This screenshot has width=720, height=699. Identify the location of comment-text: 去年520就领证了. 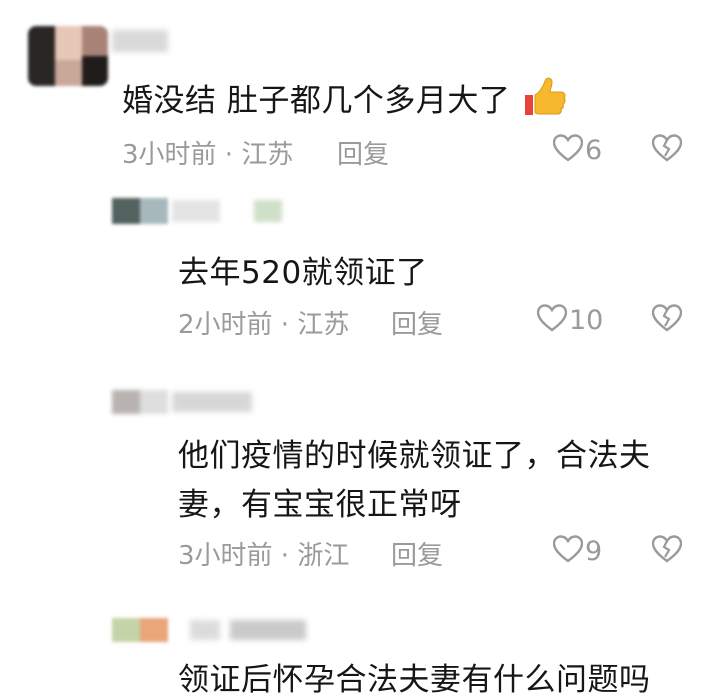
(303, 273).